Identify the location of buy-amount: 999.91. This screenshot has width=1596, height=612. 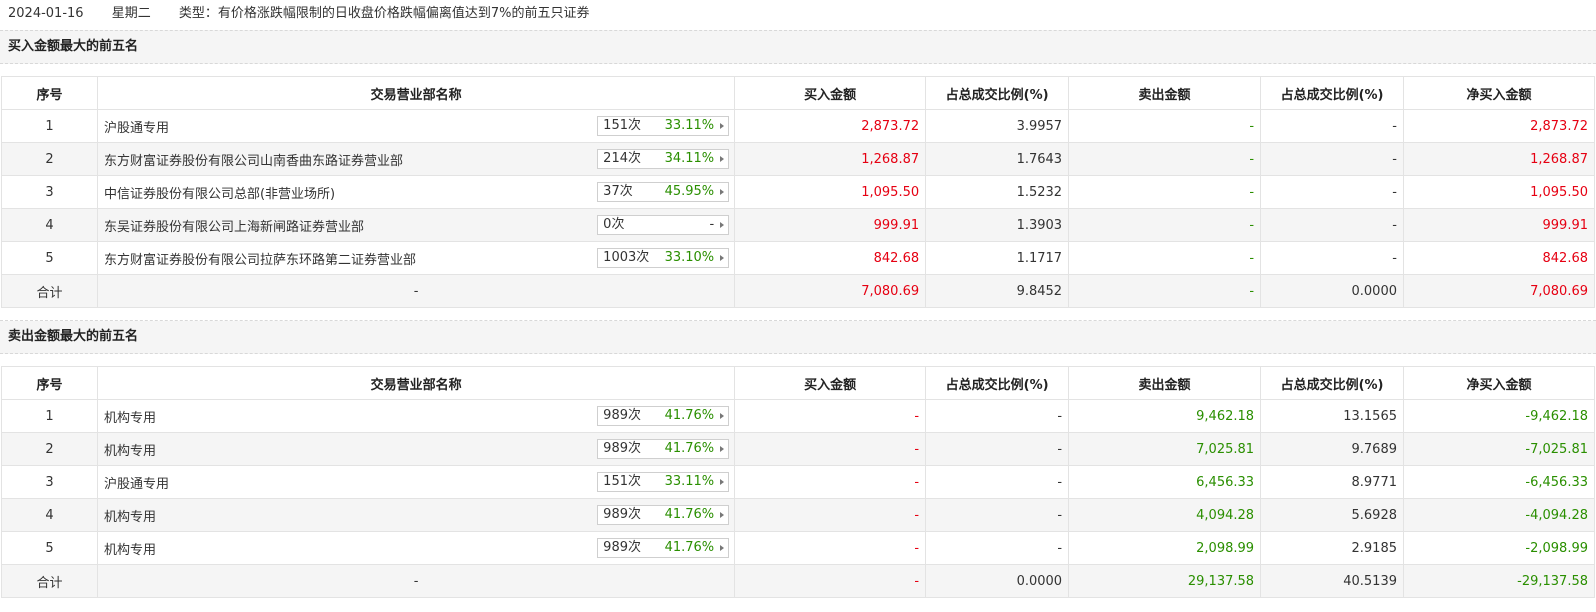
(830, 225).